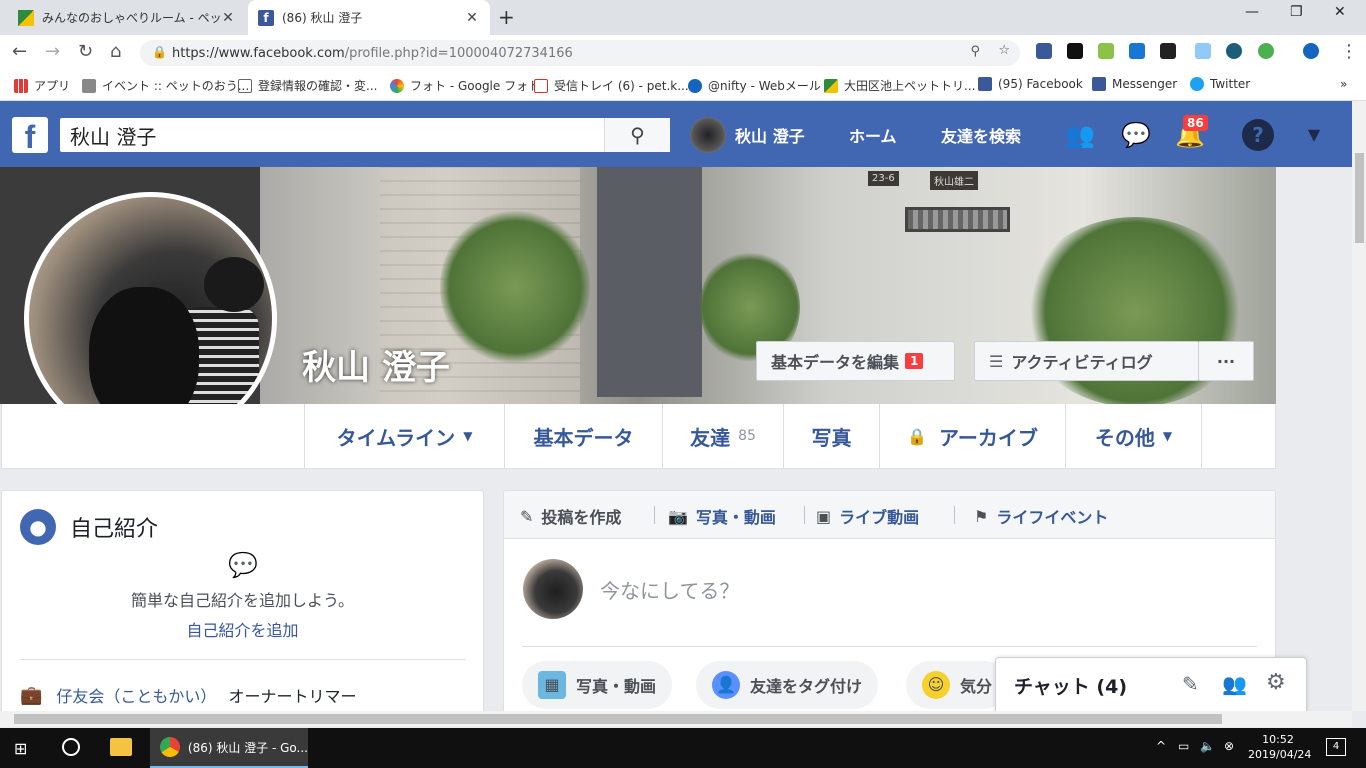  I want to click on volume-icon: 🔈, so click(1207, 746).